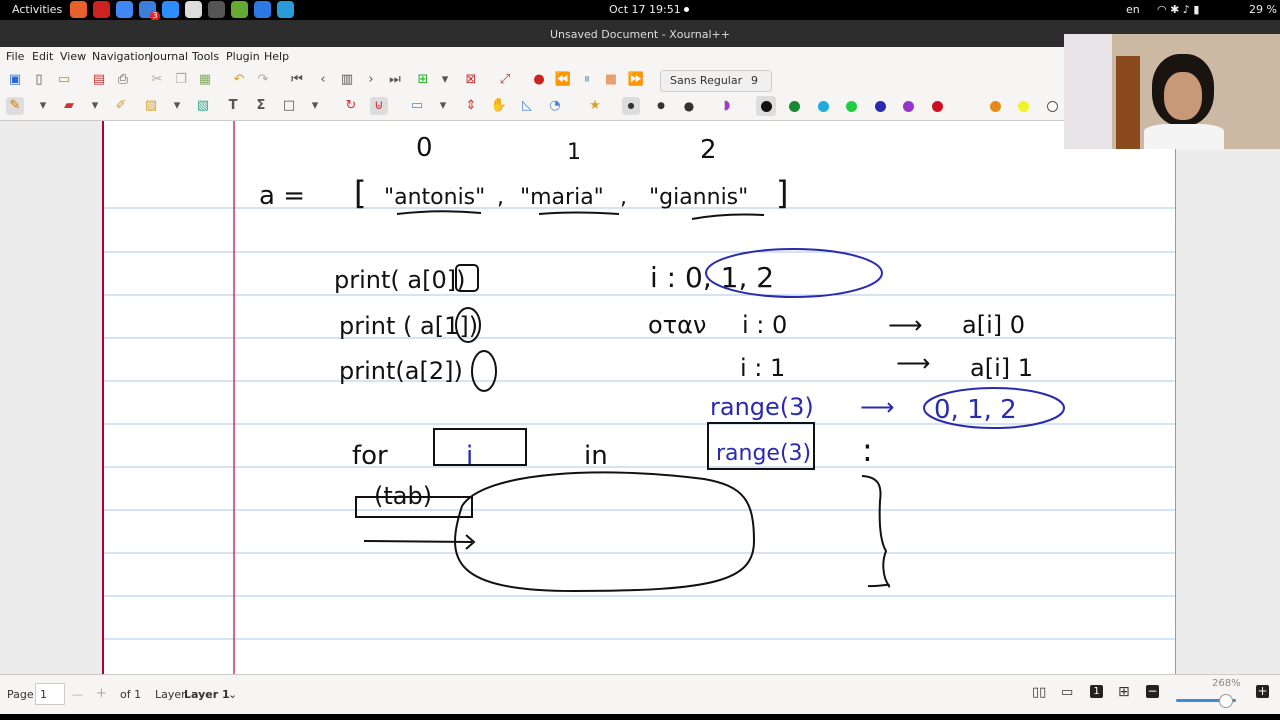 The image size is (1280, 720). What do you see at coordinates (157, 80) in the screenshot?
I see `cut-icon: ✂` at bounding box center [157, 80].